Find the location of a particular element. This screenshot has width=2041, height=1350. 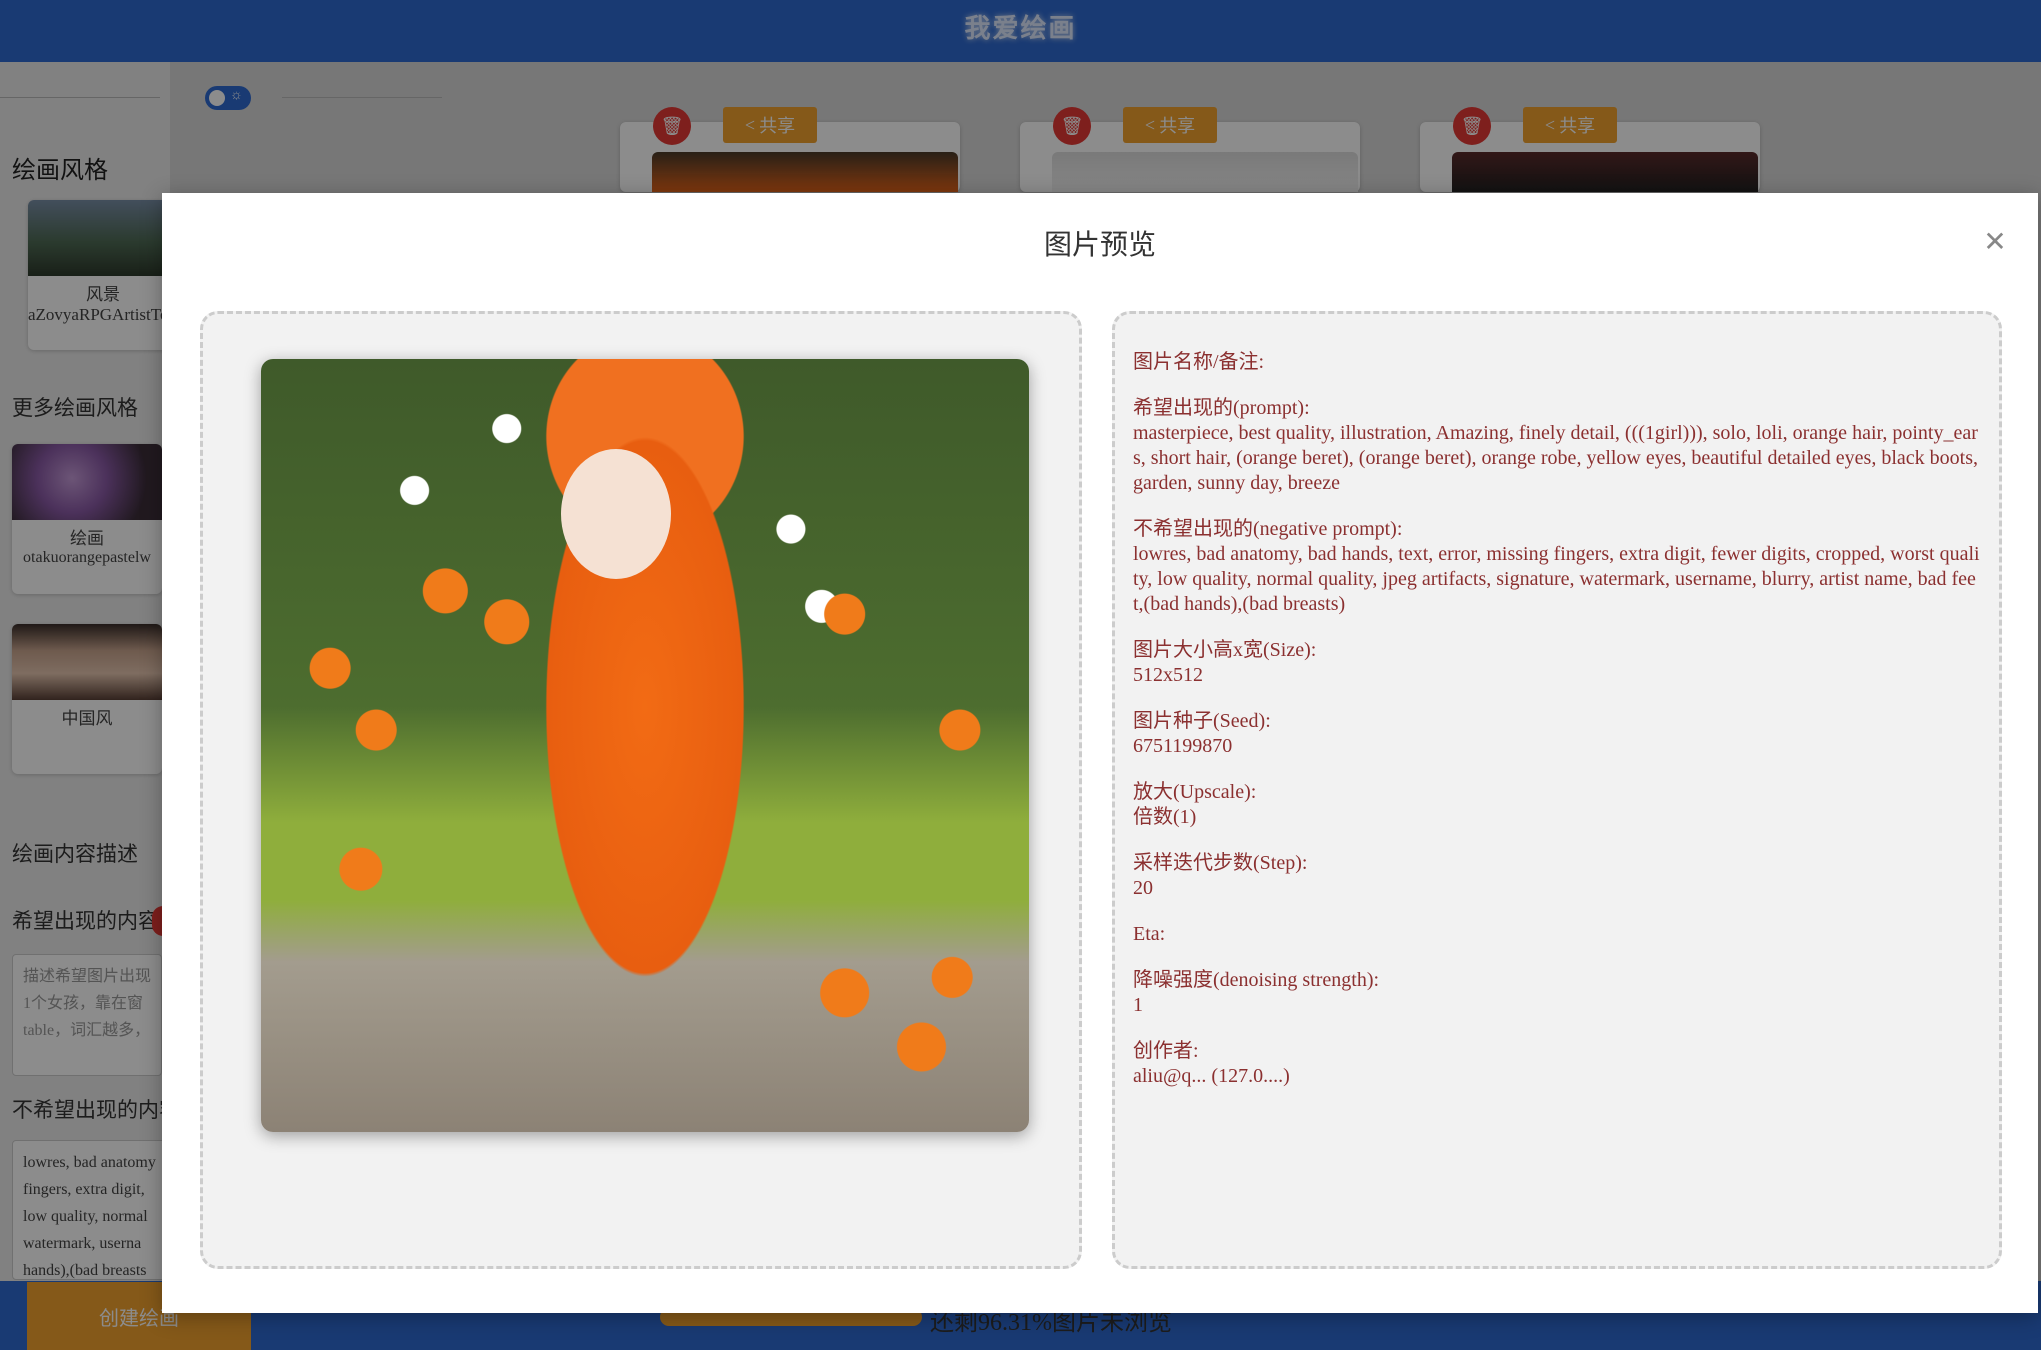

name-label: 图片名称/备注: is located at coordinates (1199, 362).